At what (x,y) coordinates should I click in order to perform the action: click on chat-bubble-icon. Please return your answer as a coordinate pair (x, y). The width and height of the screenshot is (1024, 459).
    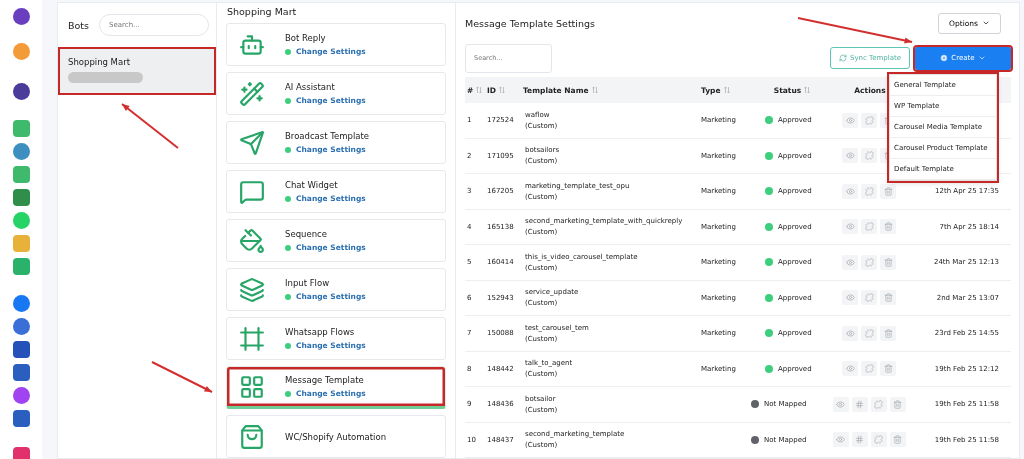
    Looking at the image, I should click on (252, 191).